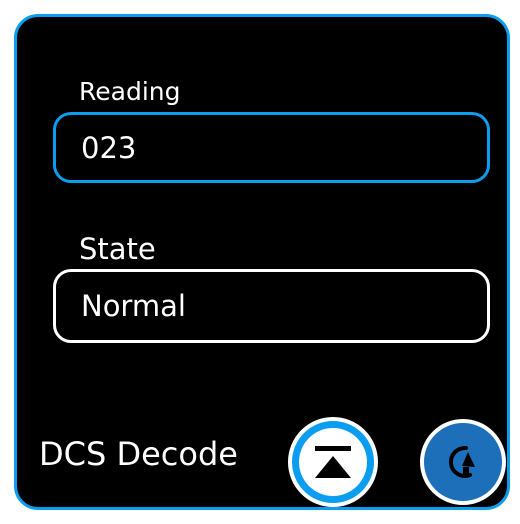 Image resolution: width=520 pixels, height=524 pixels. What do you see at coordinates (117, 249) in the screenshot?
I see `state-label: State` at bounding box center [117, 249].